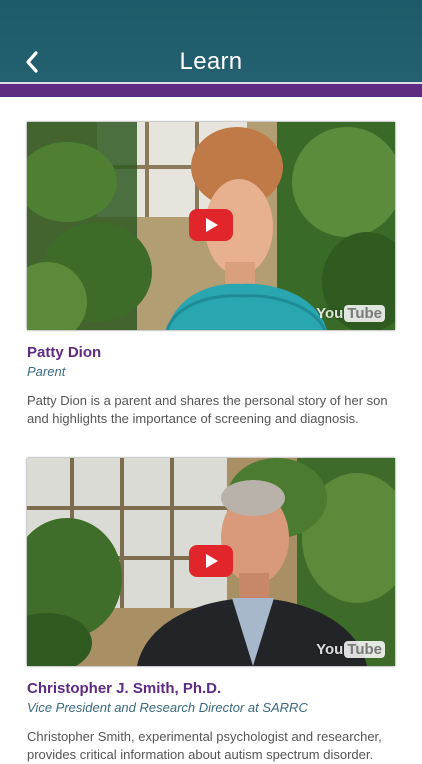 The width and height of the screenshot is (422, 764). What do you see at coordinates (211, 90) in the screenshot?
I see `accent-bar` at bounding box center [211, 90].